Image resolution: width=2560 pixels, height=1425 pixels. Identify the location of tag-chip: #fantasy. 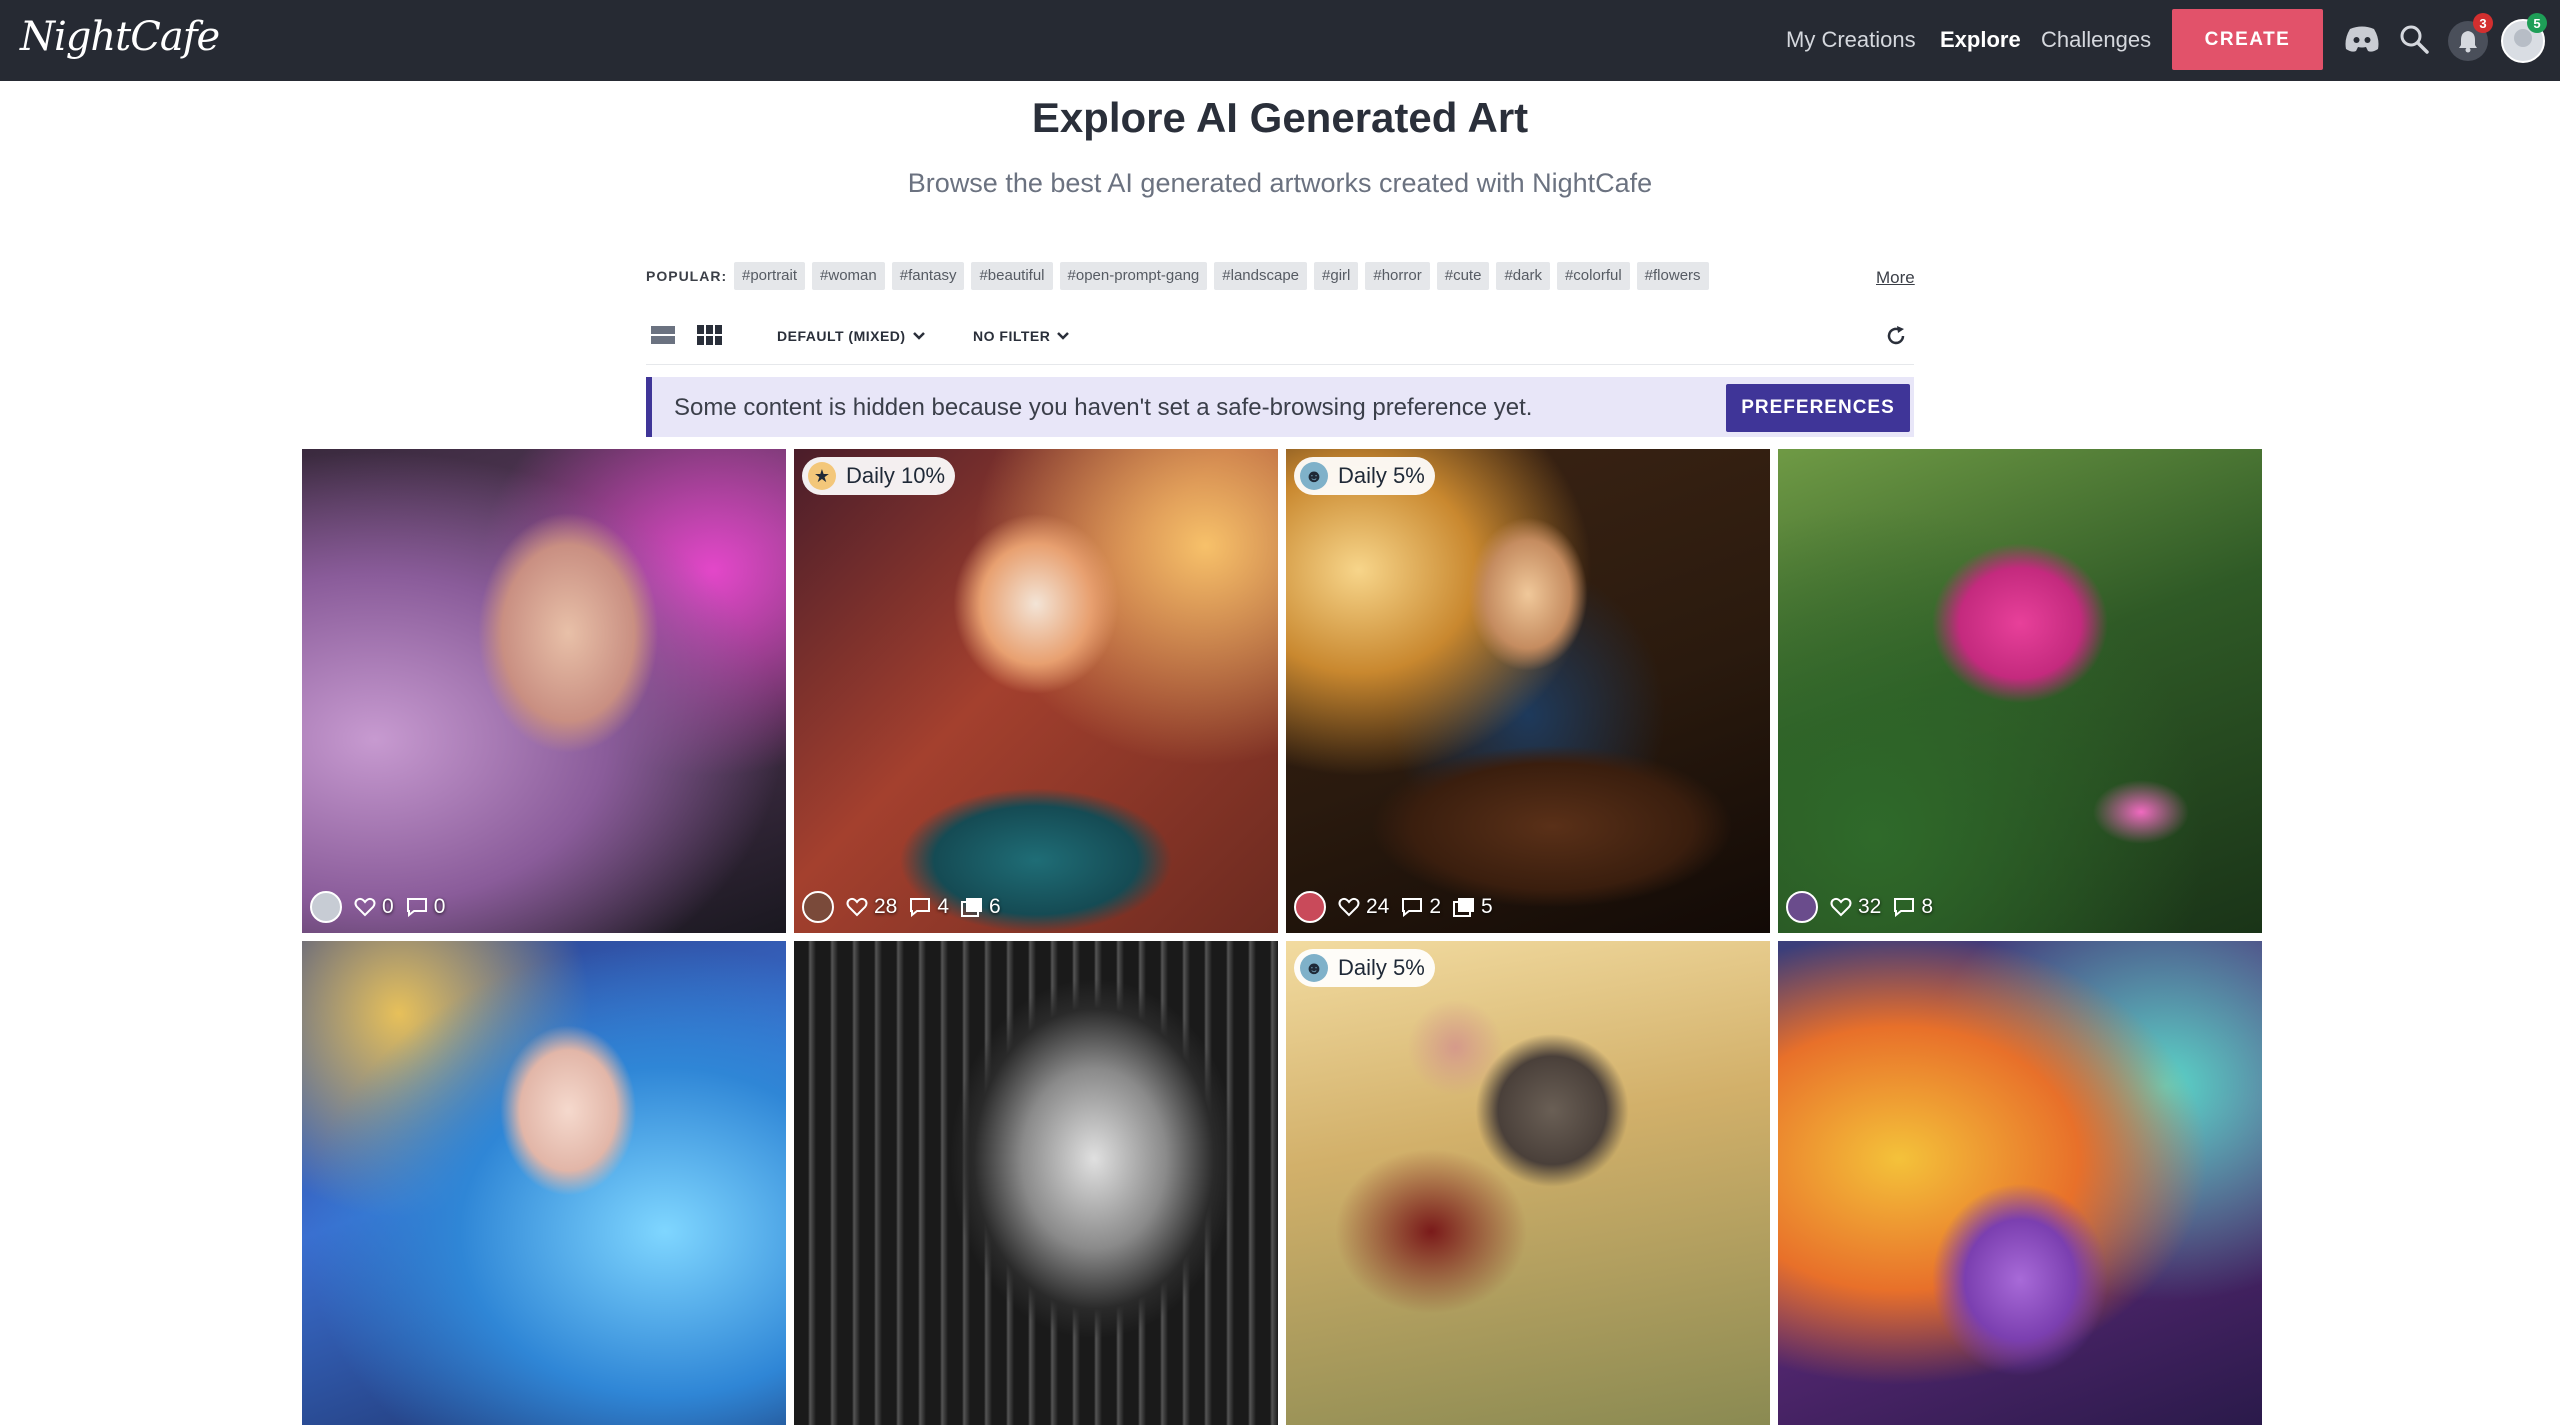
(928, 276).